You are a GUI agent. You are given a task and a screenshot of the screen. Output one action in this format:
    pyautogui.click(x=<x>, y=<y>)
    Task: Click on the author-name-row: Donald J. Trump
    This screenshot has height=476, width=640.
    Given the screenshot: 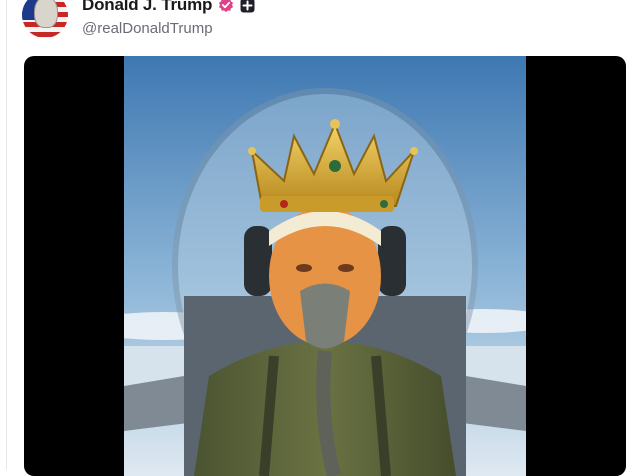 What is the action you would take?
    pyautogui.click(x=168, y=8)
    